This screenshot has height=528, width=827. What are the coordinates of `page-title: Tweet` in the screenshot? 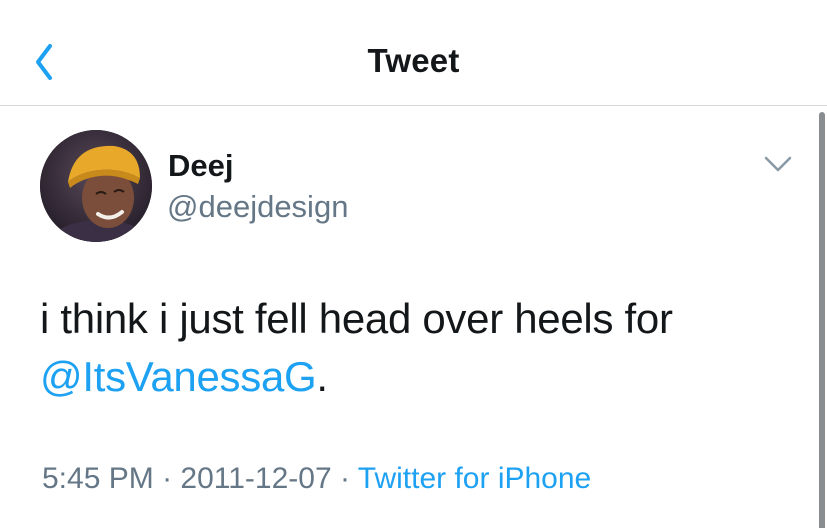 It's located at (413, 60).